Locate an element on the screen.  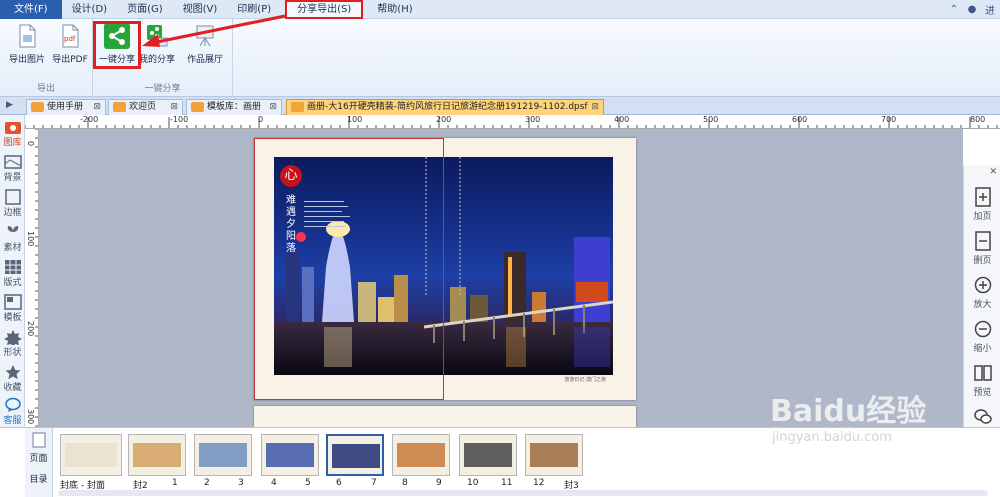
tool-support-label: 客服 is located at coordinates (12, 421).